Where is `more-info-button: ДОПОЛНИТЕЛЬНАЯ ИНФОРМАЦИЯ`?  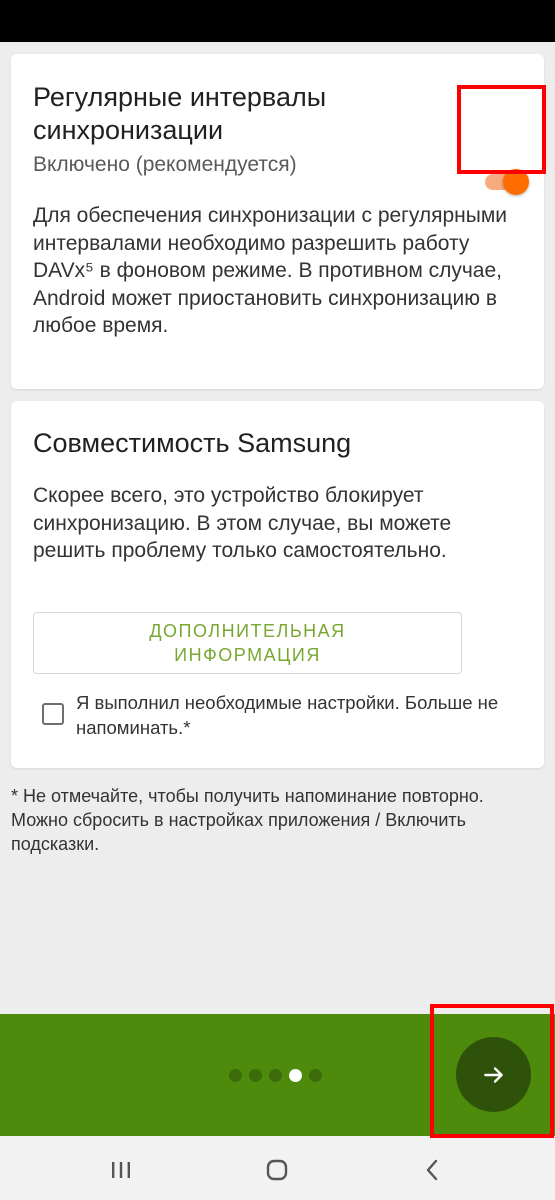
more-info-button: ДОПОЛНИТЕЛЬНАЯ ИНФОРМАЦИЯ is located at coordinates (247, 643).